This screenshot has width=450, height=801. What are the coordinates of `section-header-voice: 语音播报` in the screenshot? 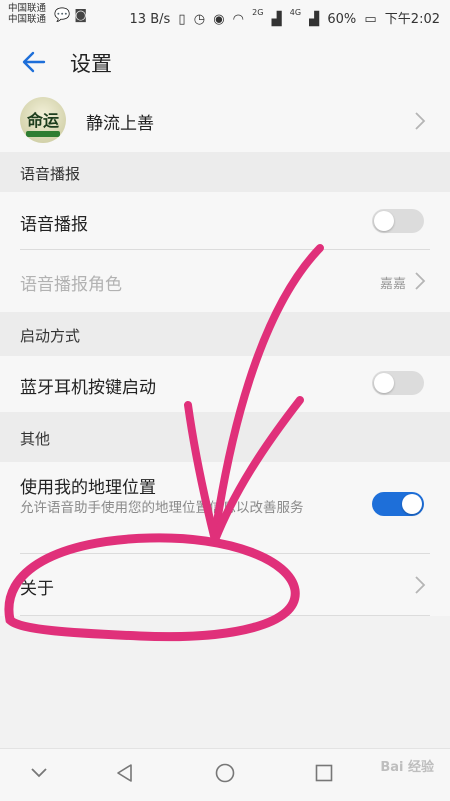 It's located at (225, 172).